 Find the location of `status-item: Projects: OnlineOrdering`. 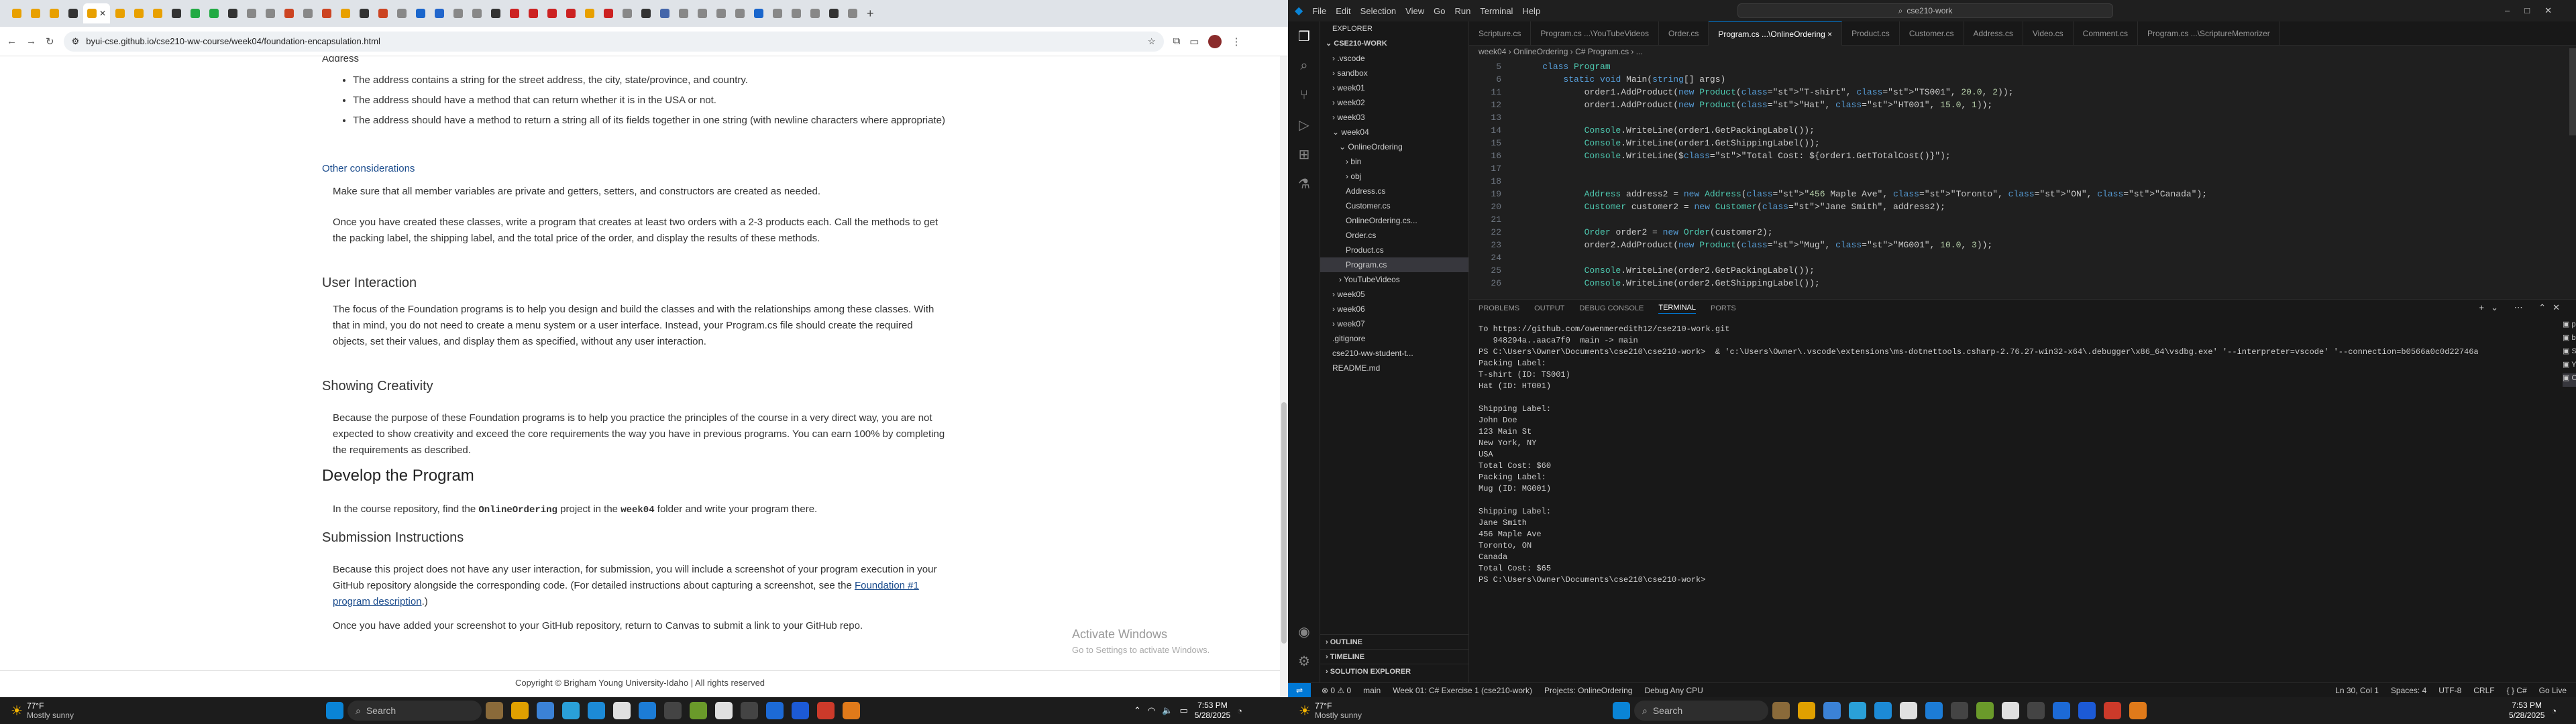

status-item: Projects: OnlineOrdering is located at coordinates (1588, 690).